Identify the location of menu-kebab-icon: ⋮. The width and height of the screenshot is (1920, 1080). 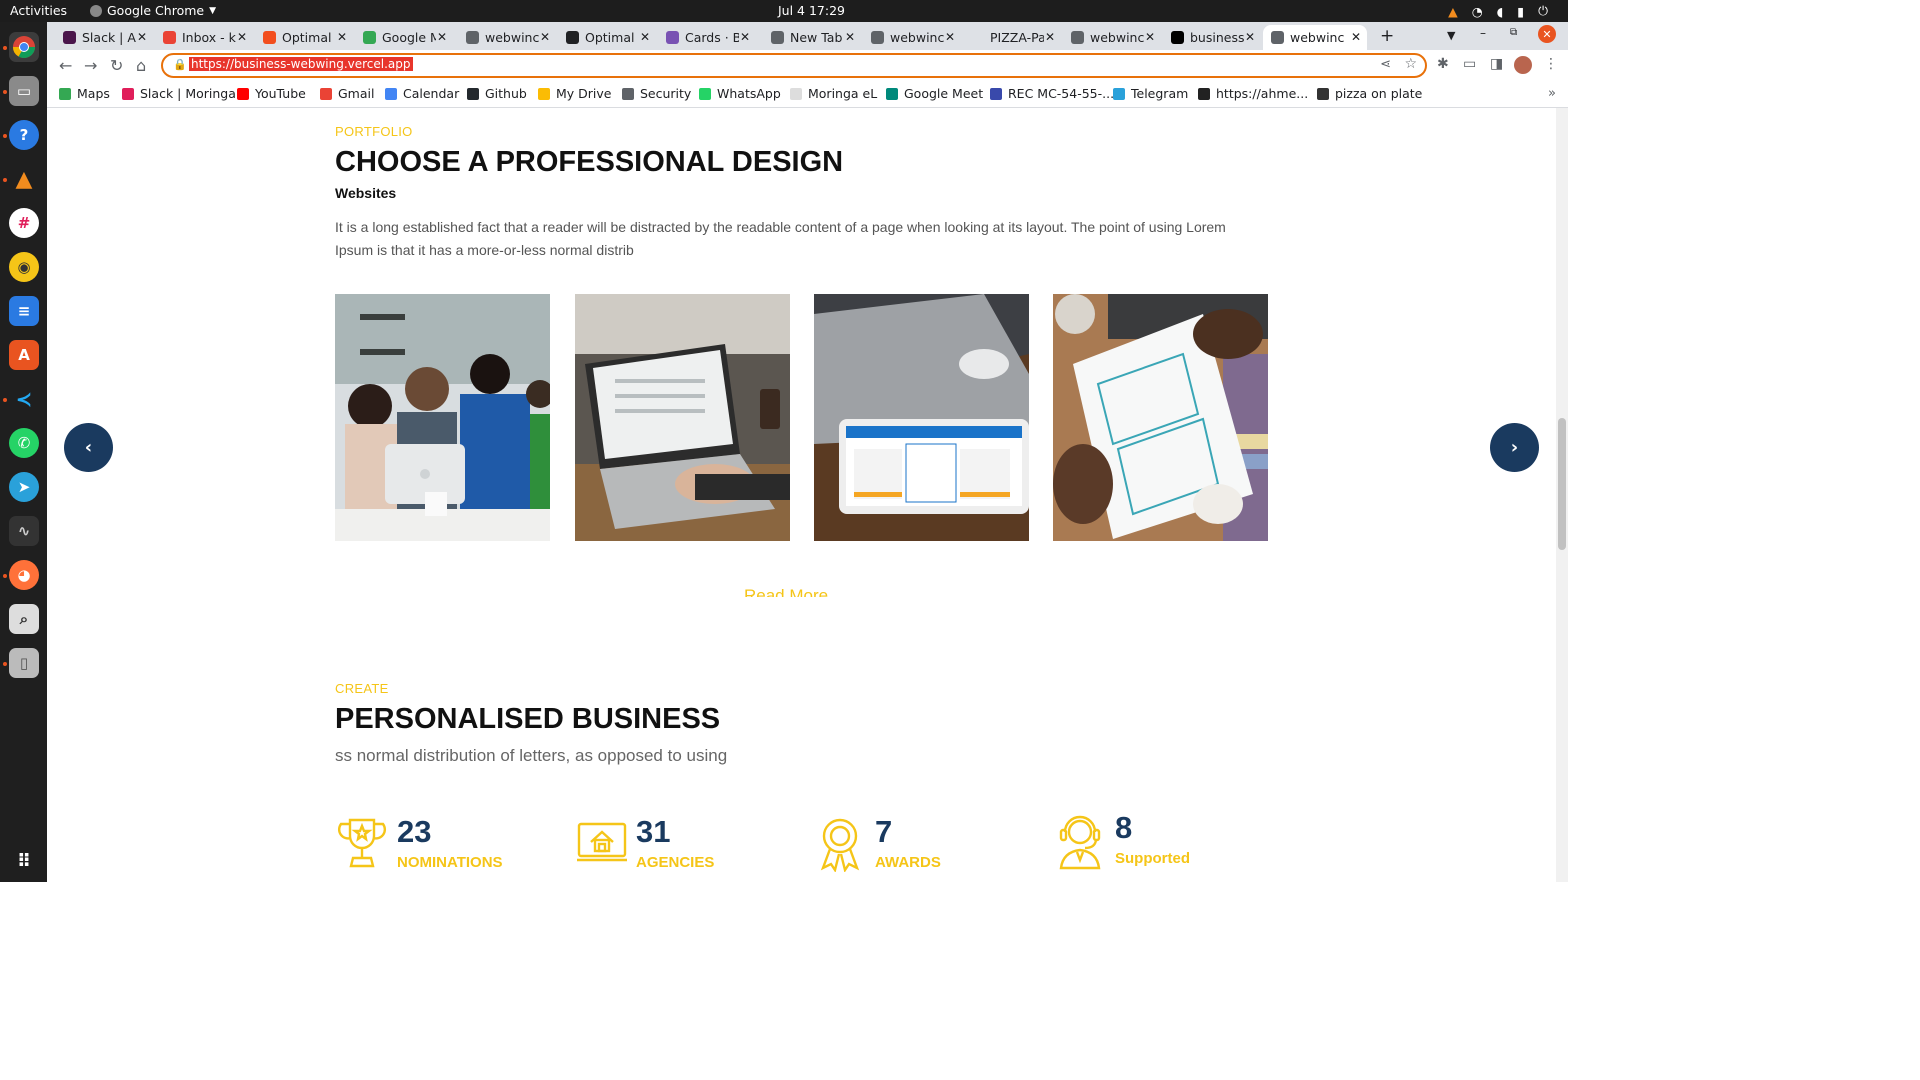
(1551, 64).